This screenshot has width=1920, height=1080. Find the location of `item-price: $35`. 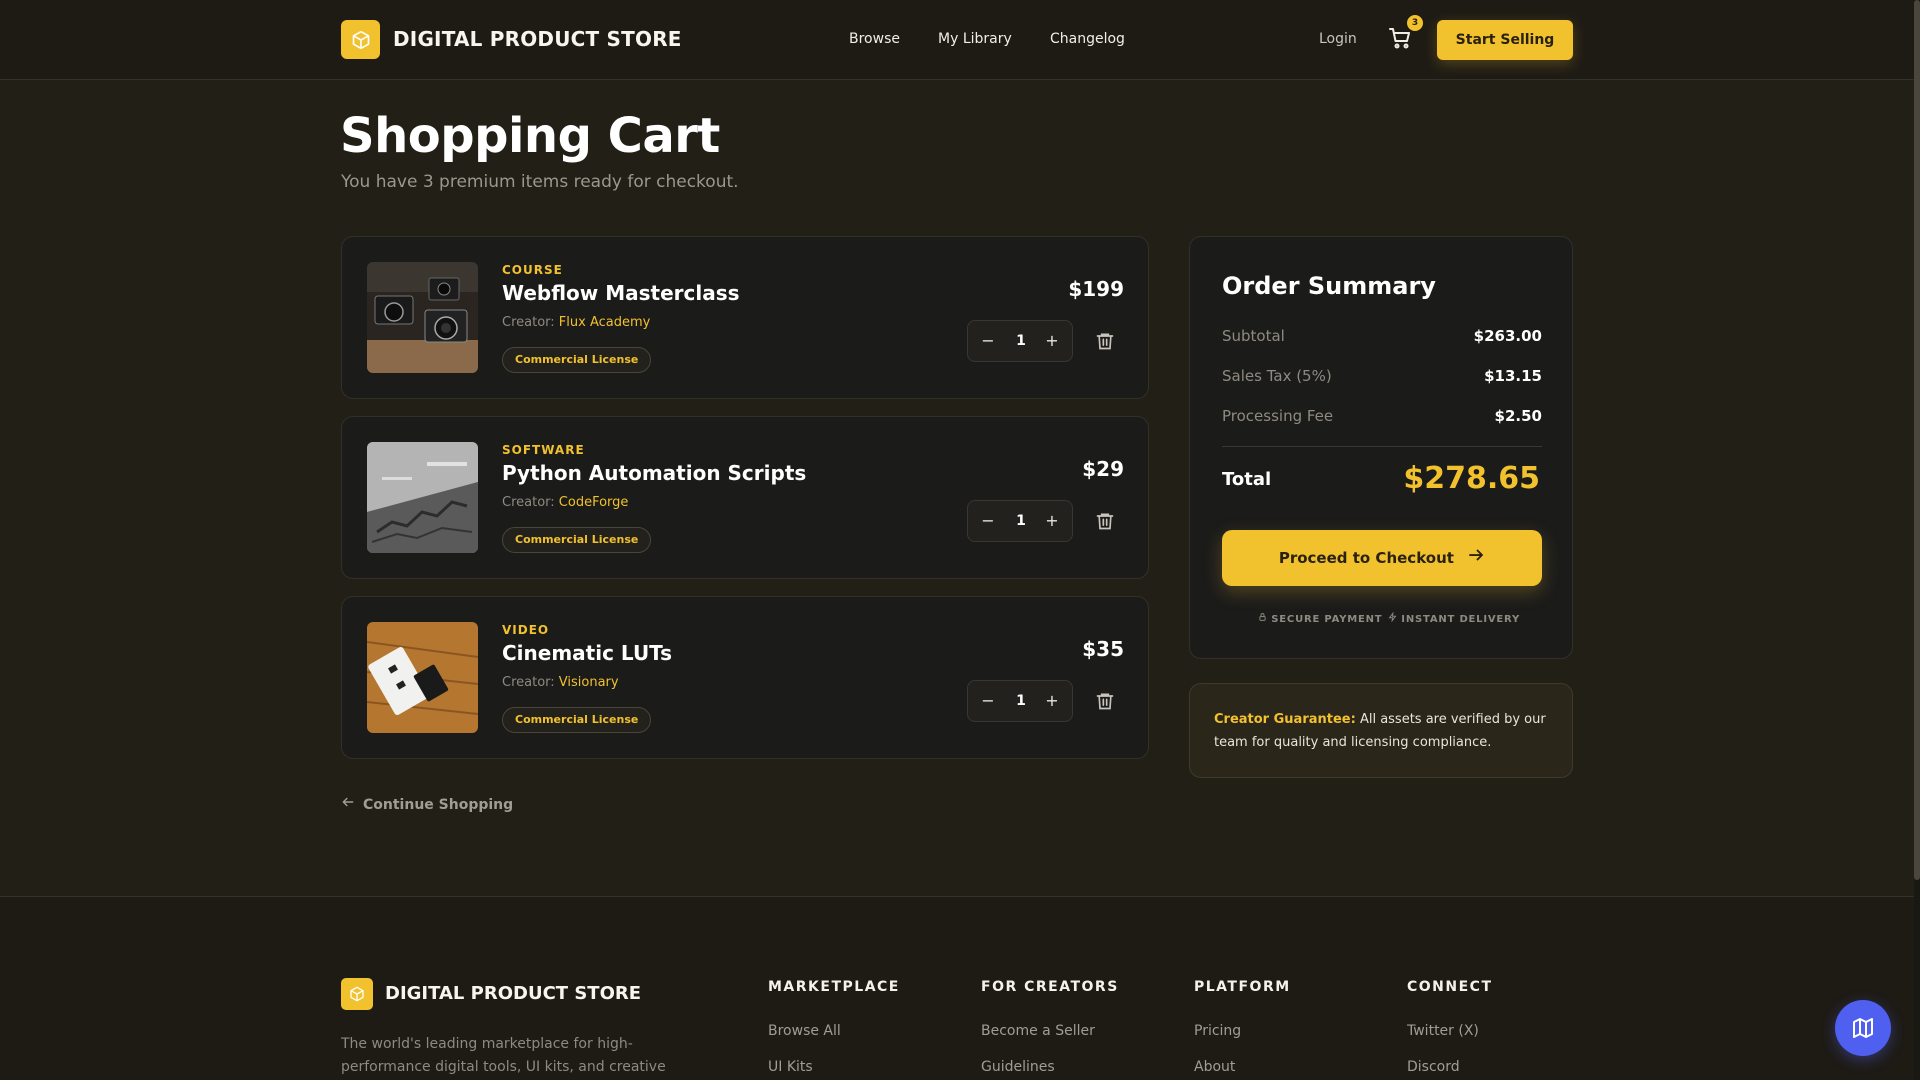

item-price: $35 is located at coordinates (1103, 649).